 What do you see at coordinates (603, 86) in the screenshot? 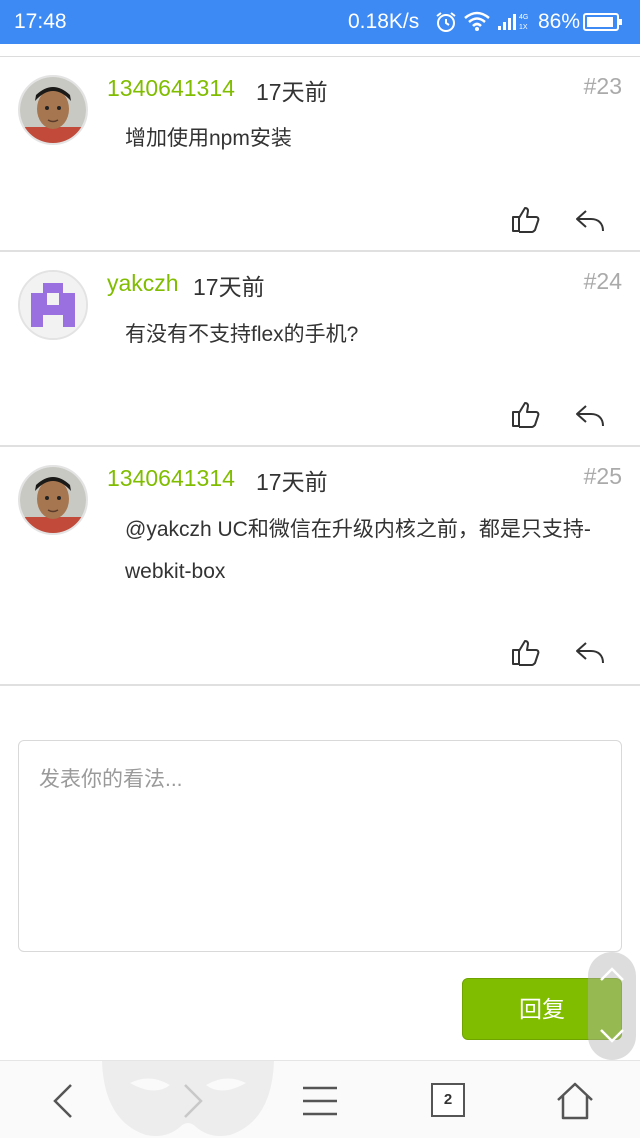
I see `comment-floor: #23` at bounding box center [603, 86].